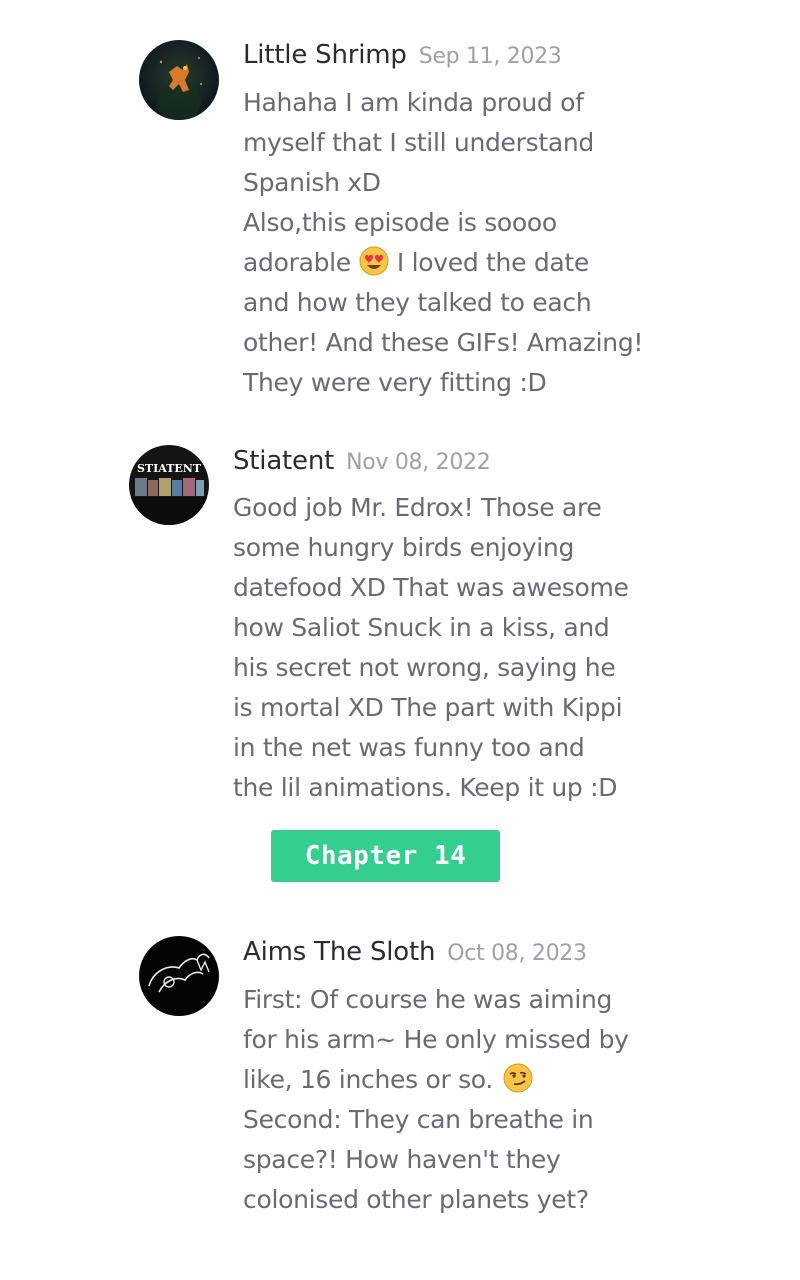  I want to click on avatar: STIATENT, so click(169, 485).